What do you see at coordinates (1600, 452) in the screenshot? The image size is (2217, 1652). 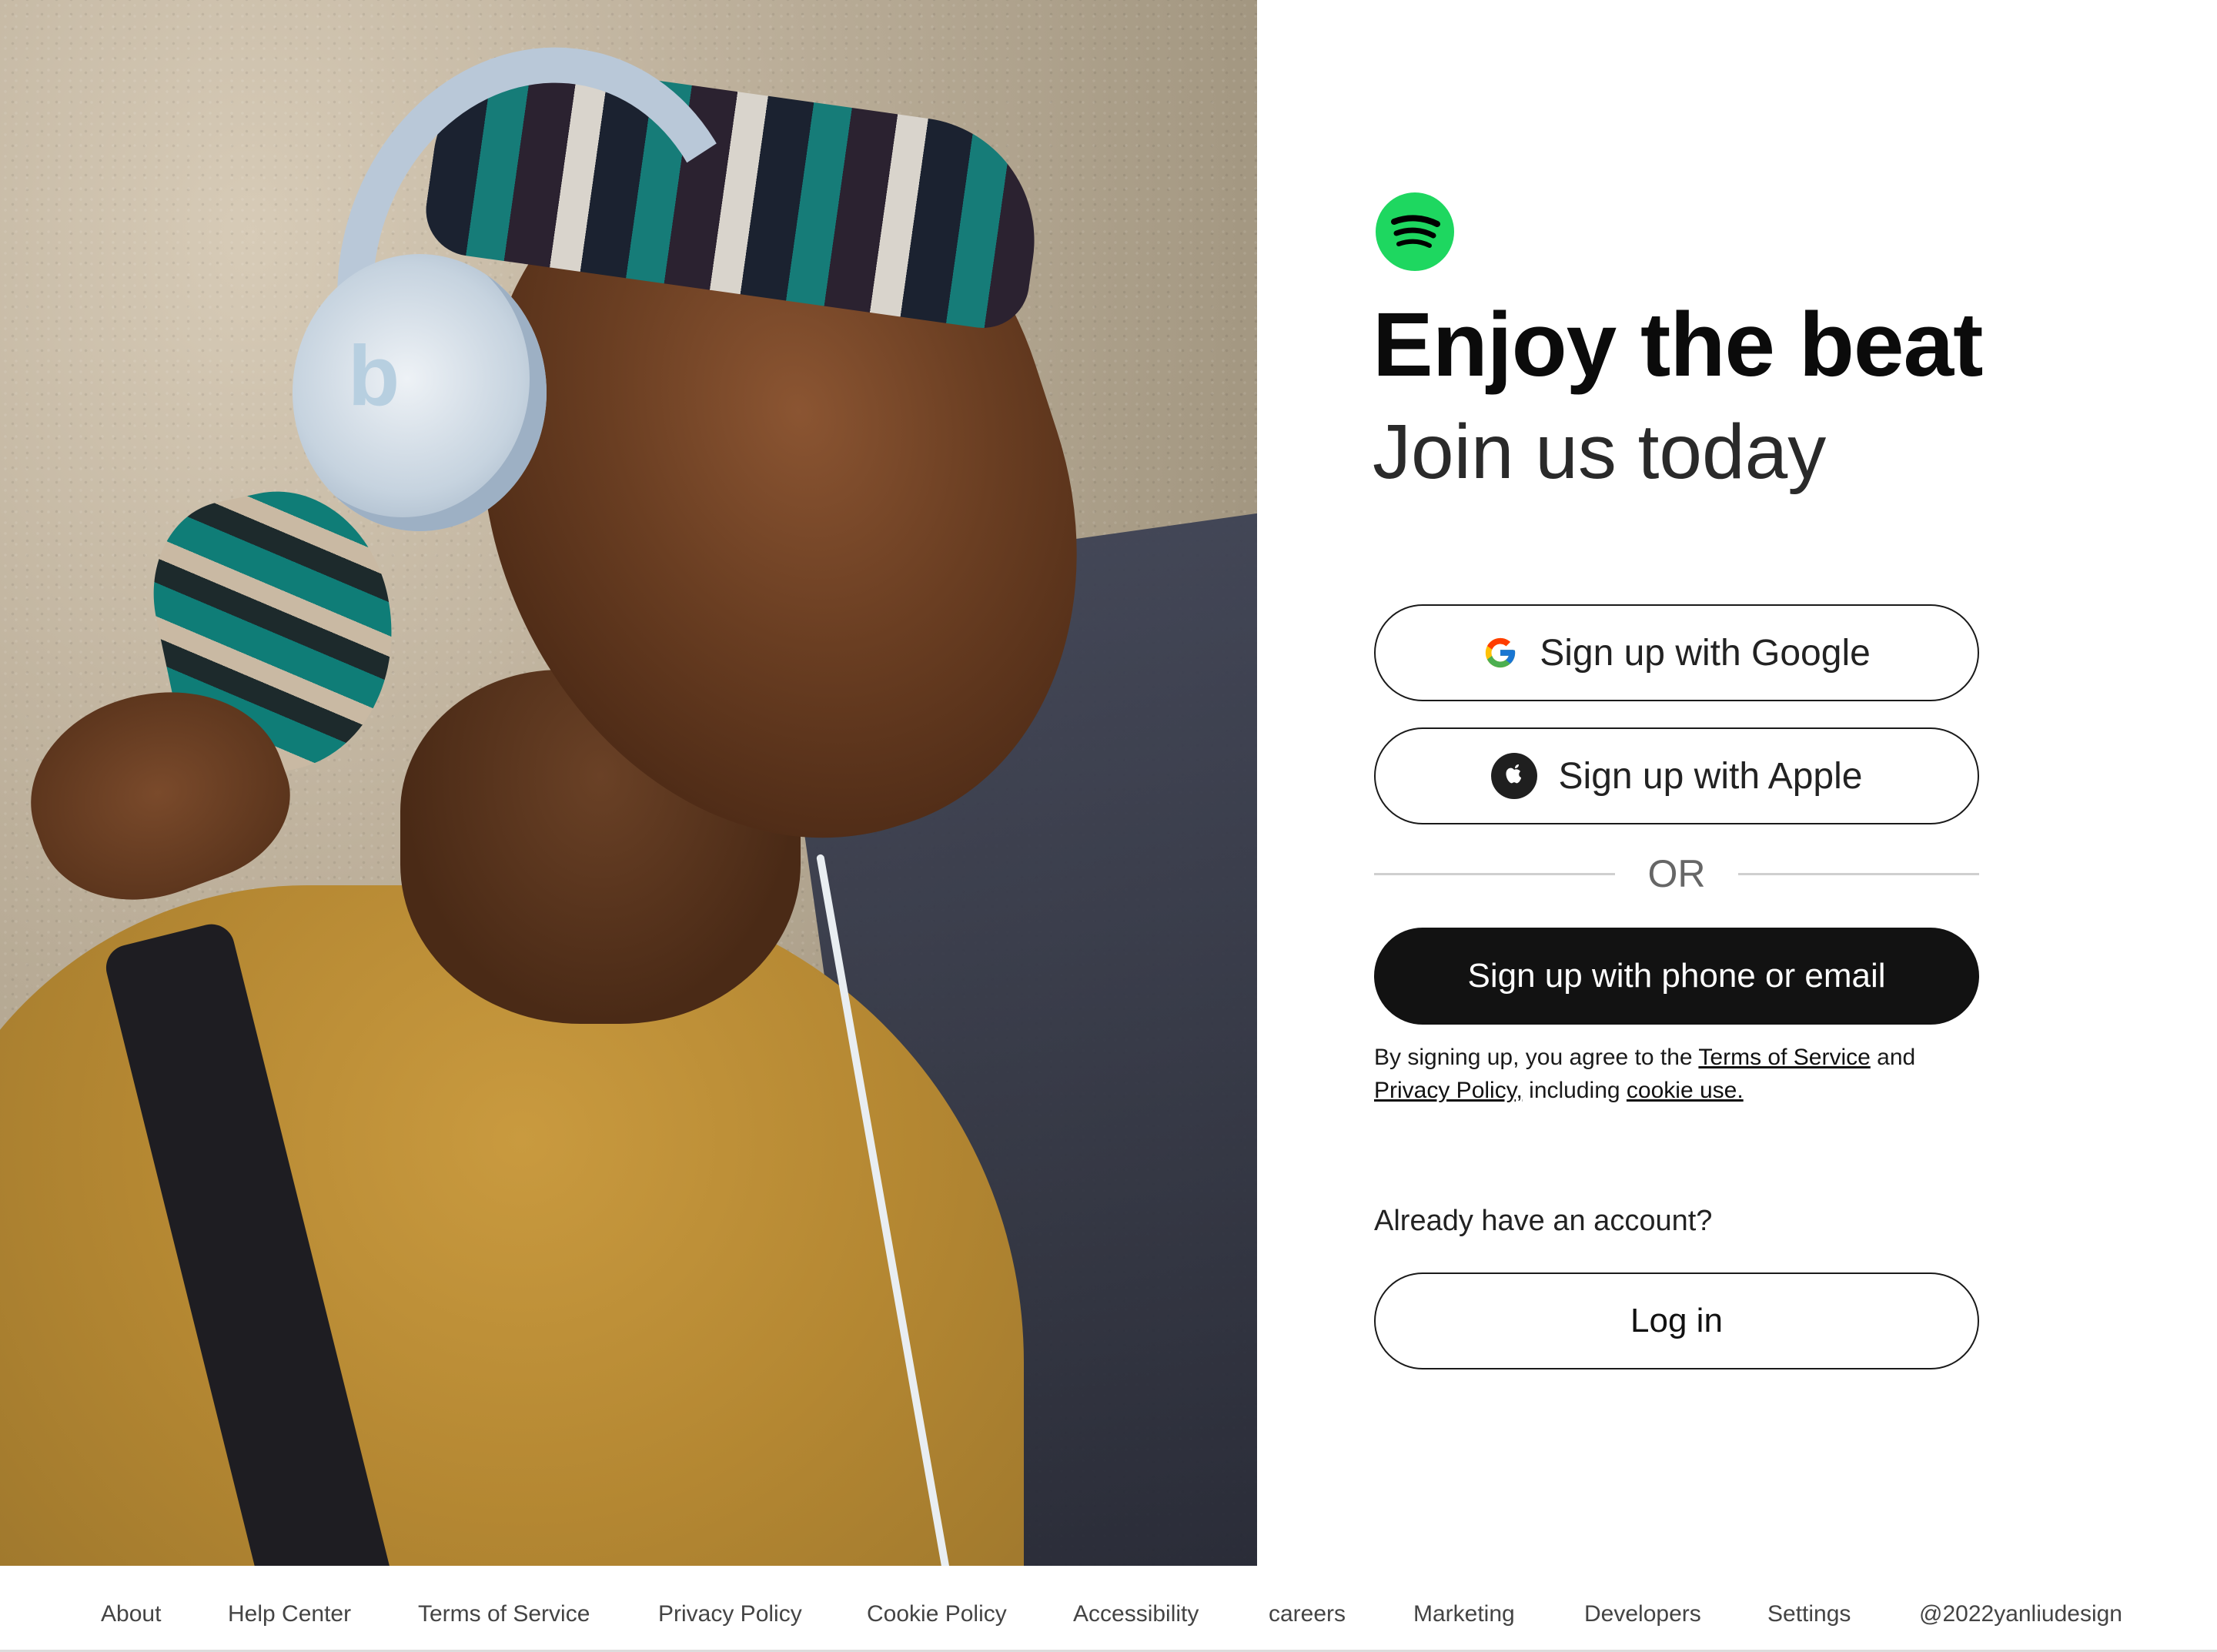 I see `page-subtitle: Join us today` at bounding box center [1600, 452].